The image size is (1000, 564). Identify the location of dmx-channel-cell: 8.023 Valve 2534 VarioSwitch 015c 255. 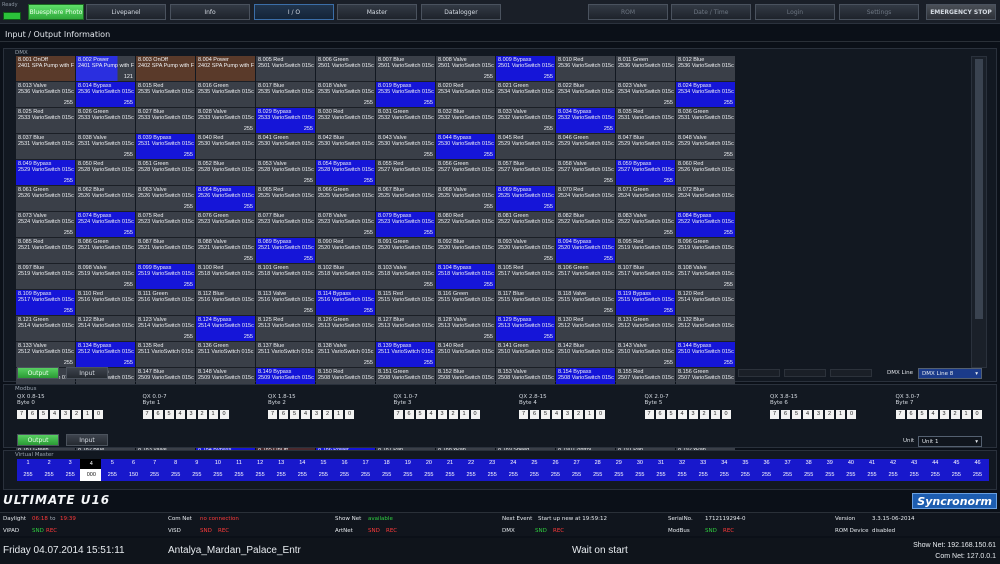
(645, 95).